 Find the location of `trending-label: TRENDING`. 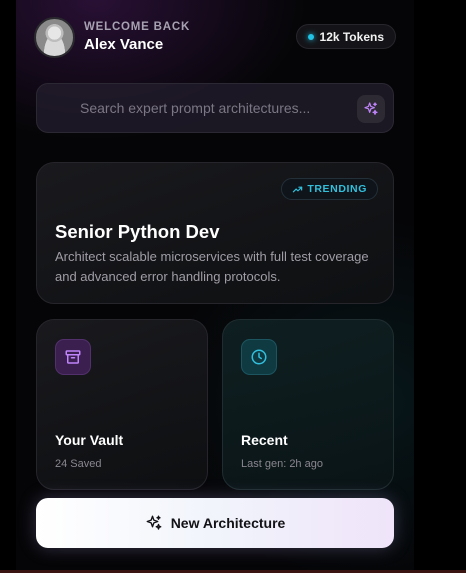

trending-label: TRENDING is located at coordinates (337, 189).